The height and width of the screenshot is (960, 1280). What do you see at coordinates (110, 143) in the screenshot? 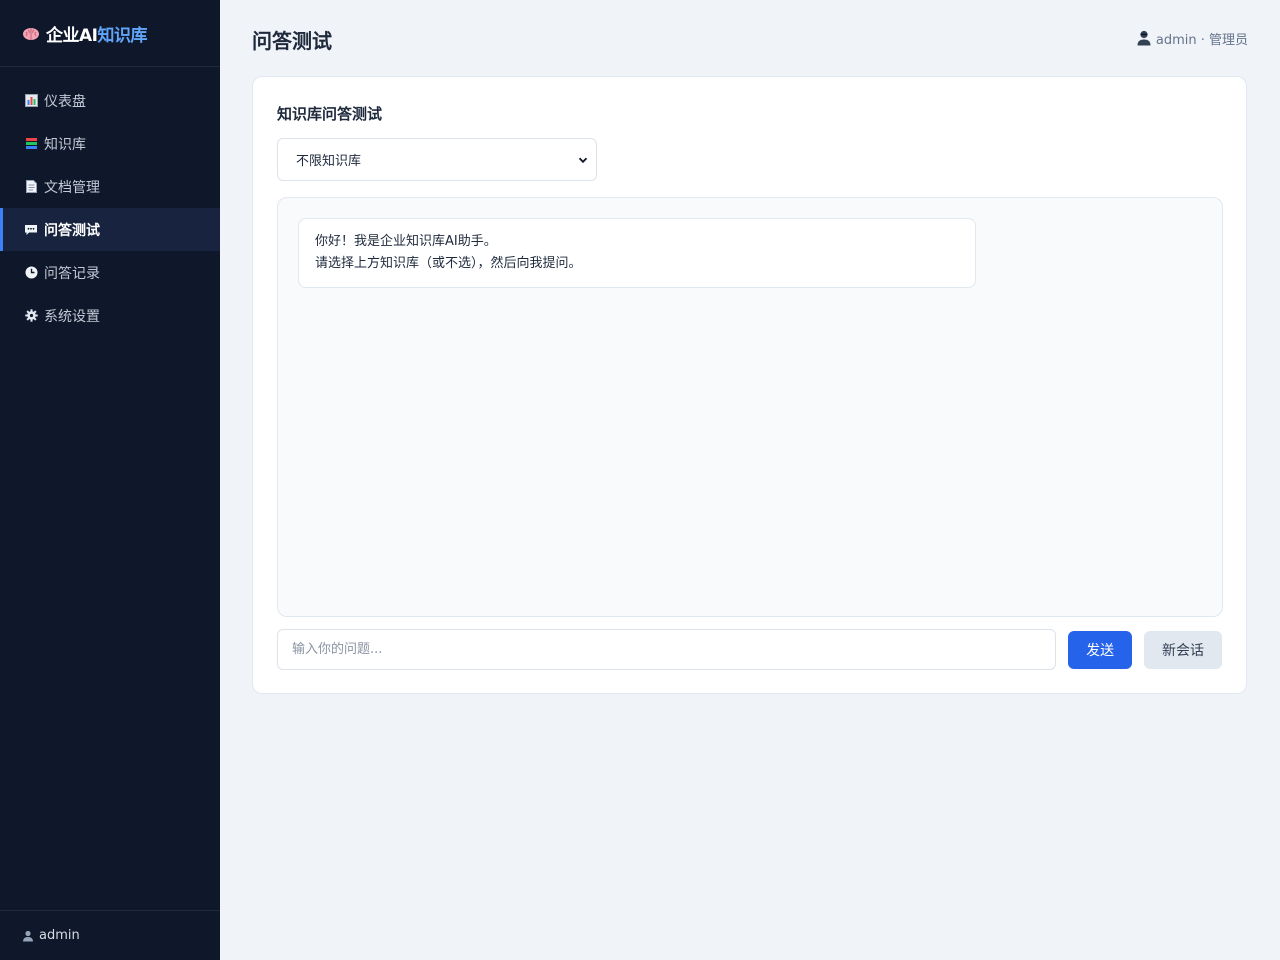
I see `sidebar-item-knowledge-base: 知识库` at bounding box center [110, 143].